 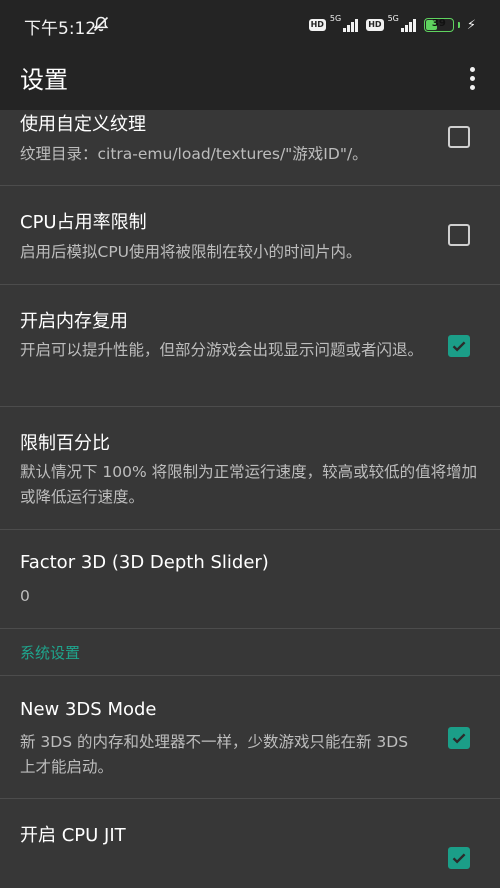 What do you see at coordinates (73, 835) in the screenshot?
I see `setting-title: 开启 CPU JIT` at bounding box center [73, 835].